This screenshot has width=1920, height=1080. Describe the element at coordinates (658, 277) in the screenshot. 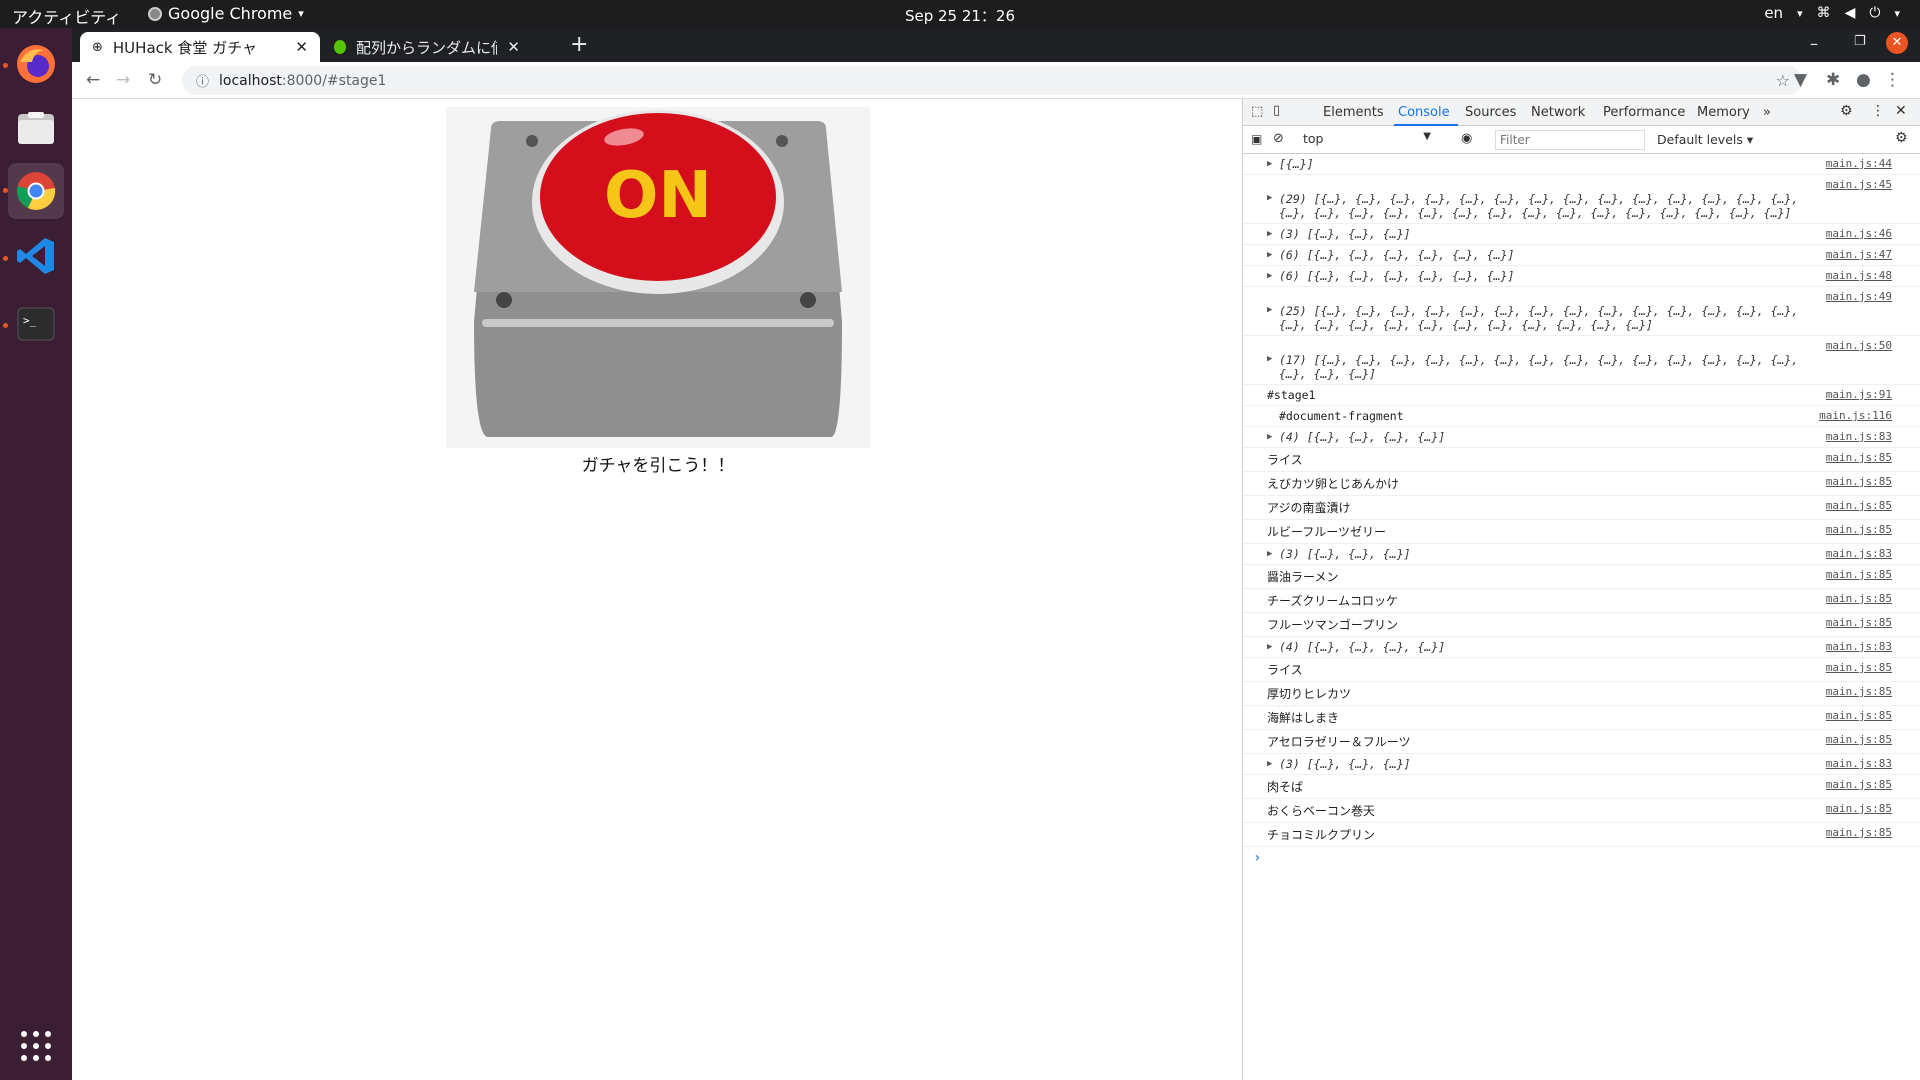

I see `gacha-button-image: ON` at that location.